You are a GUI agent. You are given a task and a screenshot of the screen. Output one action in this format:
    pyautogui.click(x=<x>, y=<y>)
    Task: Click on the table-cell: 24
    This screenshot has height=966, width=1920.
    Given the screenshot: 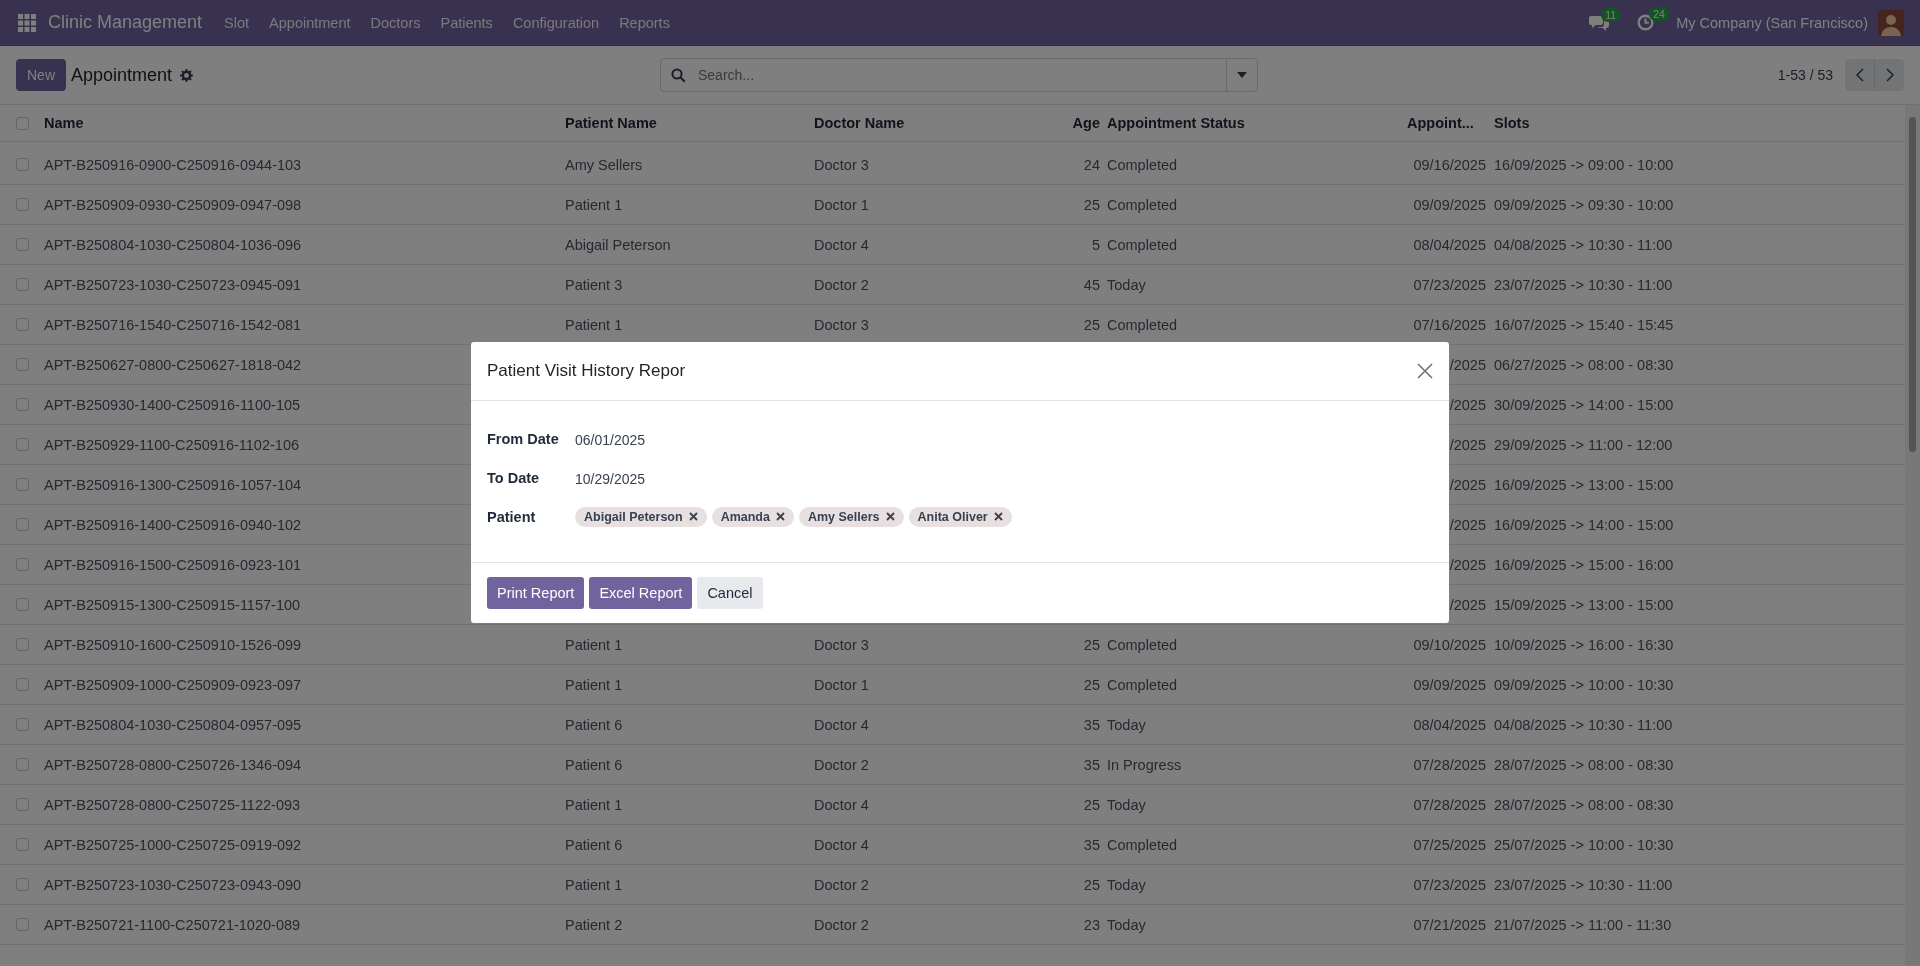 What is the action you would take?
    pyautogui.click(x=1091, y=164)
    